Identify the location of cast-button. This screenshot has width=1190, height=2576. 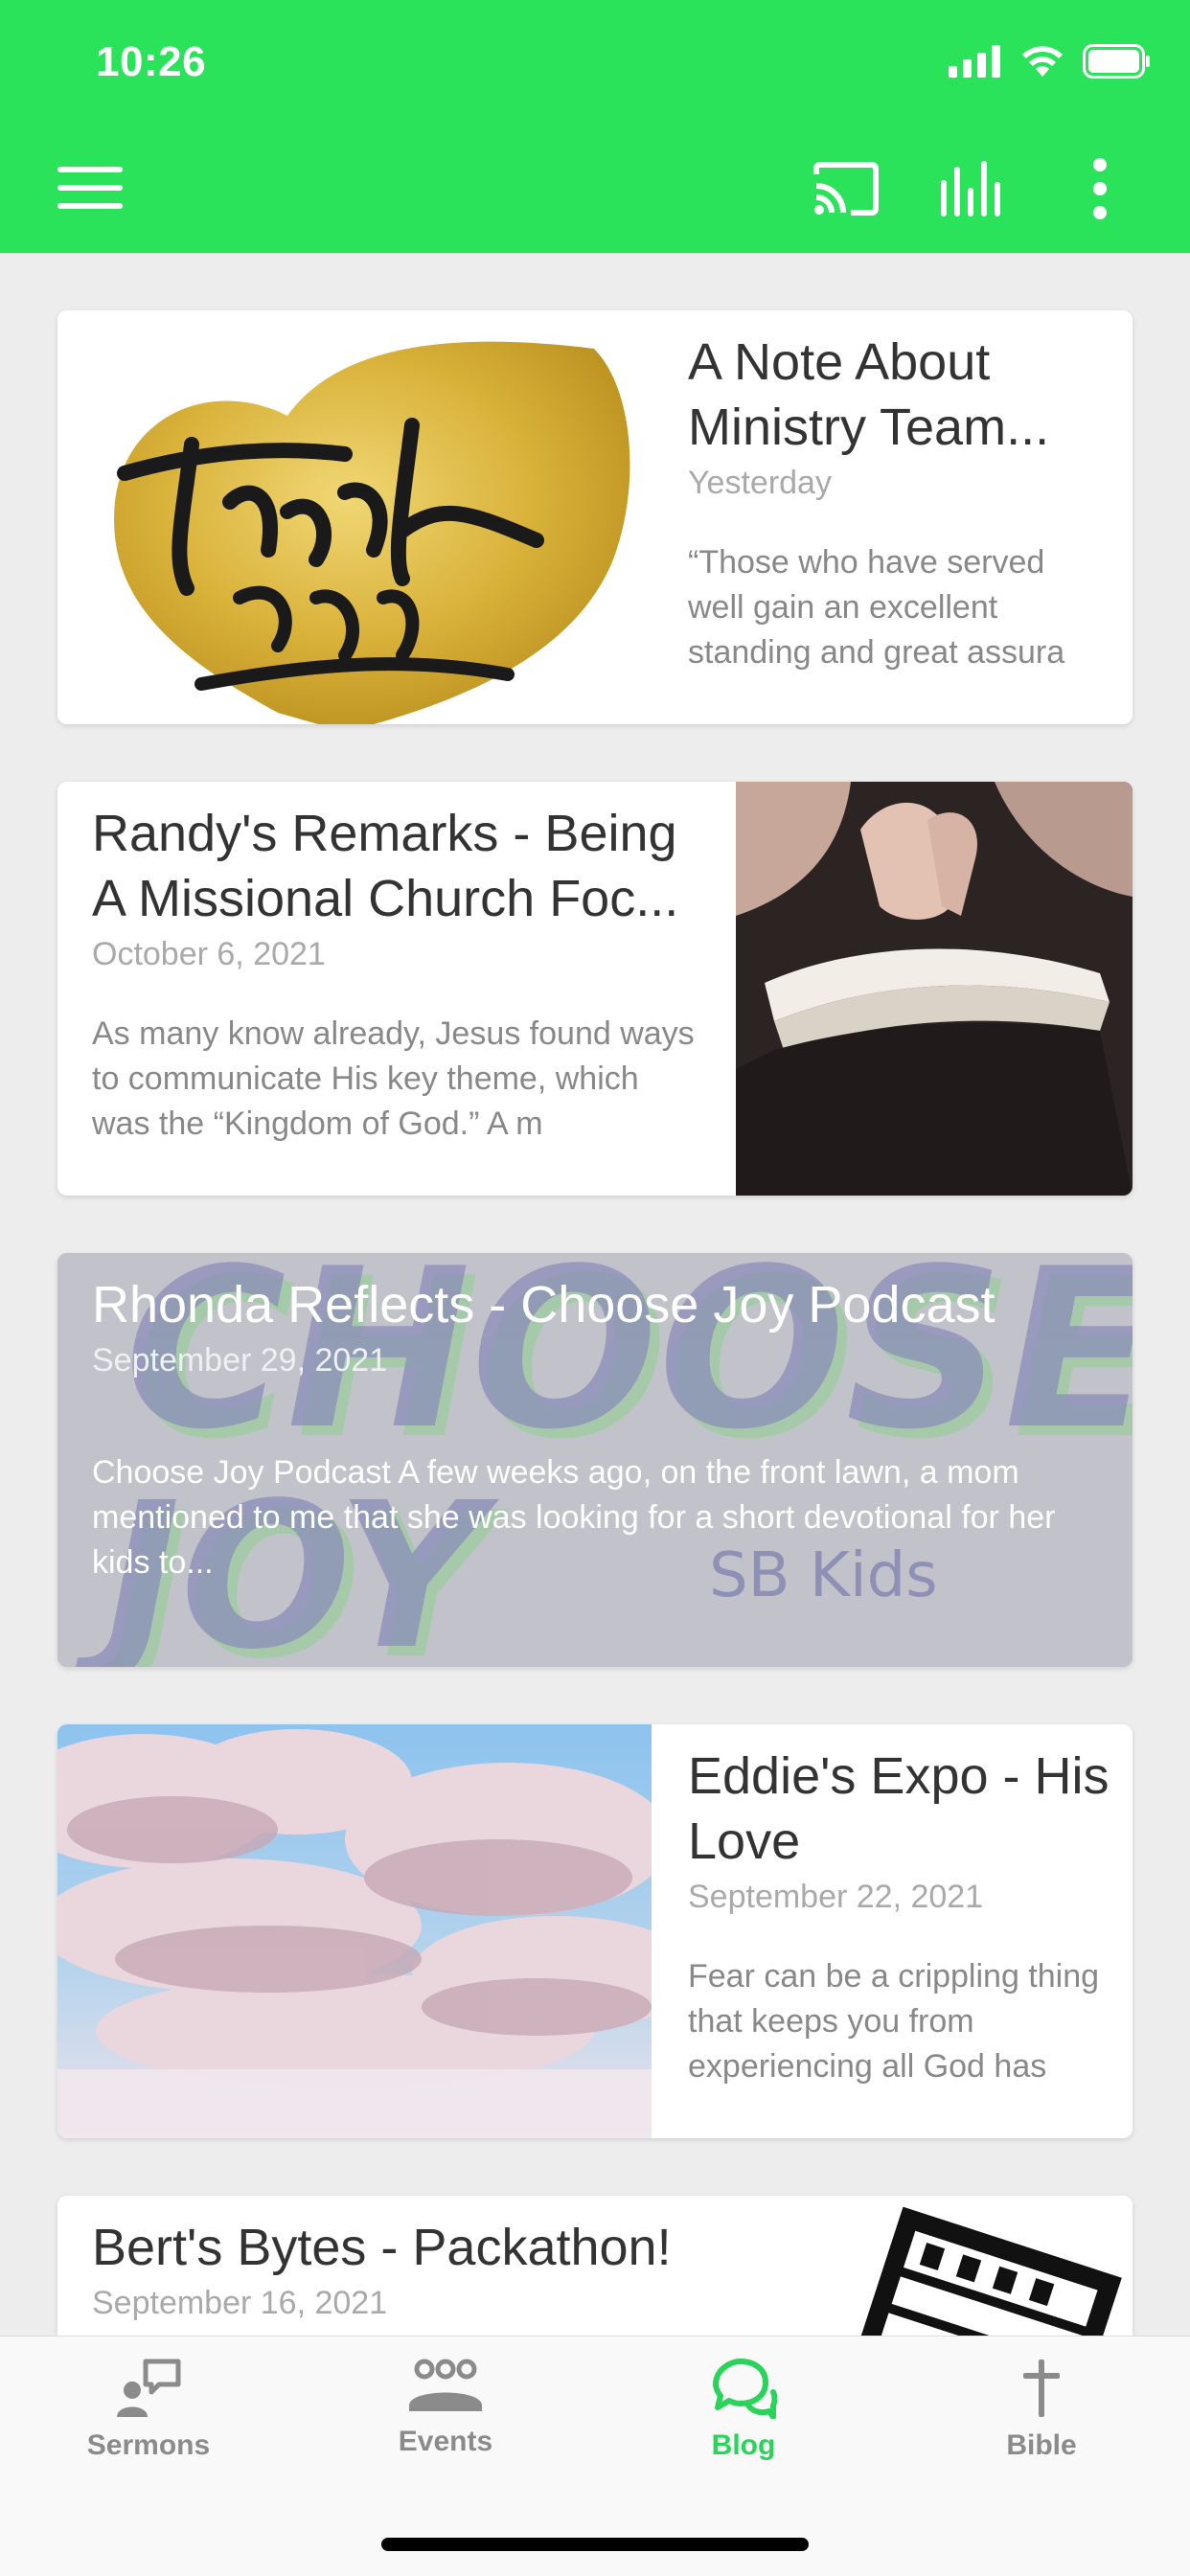
(846, 191).